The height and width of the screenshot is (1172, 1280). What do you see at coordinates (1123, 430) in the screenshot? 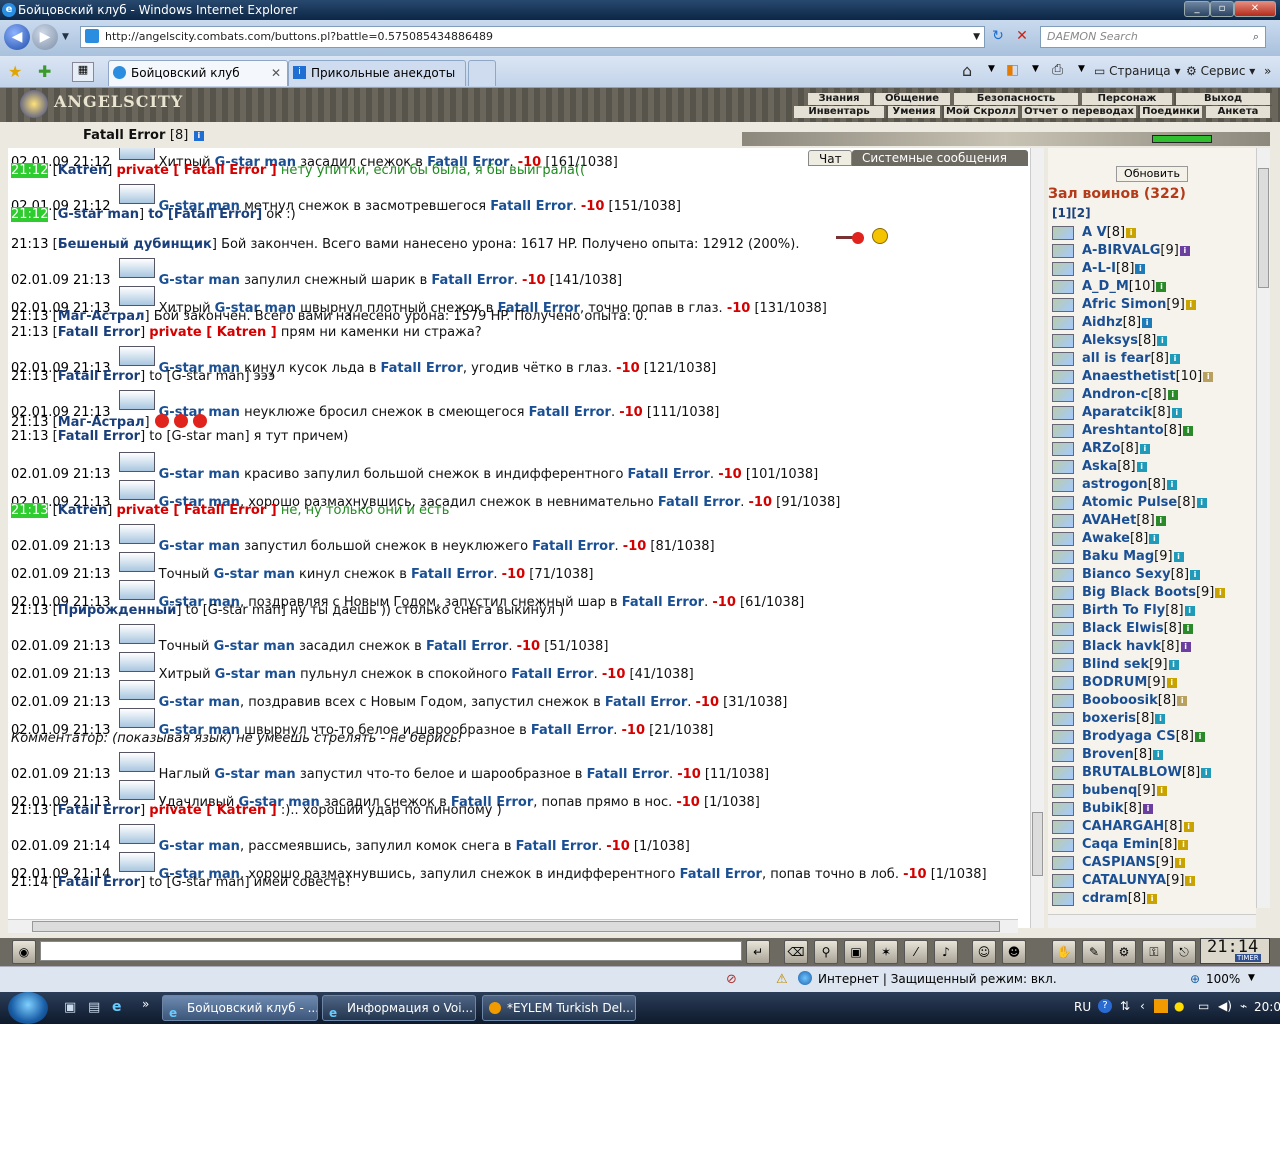
I see `player-name: Areshtanto` at bounding box center [1123, 430].